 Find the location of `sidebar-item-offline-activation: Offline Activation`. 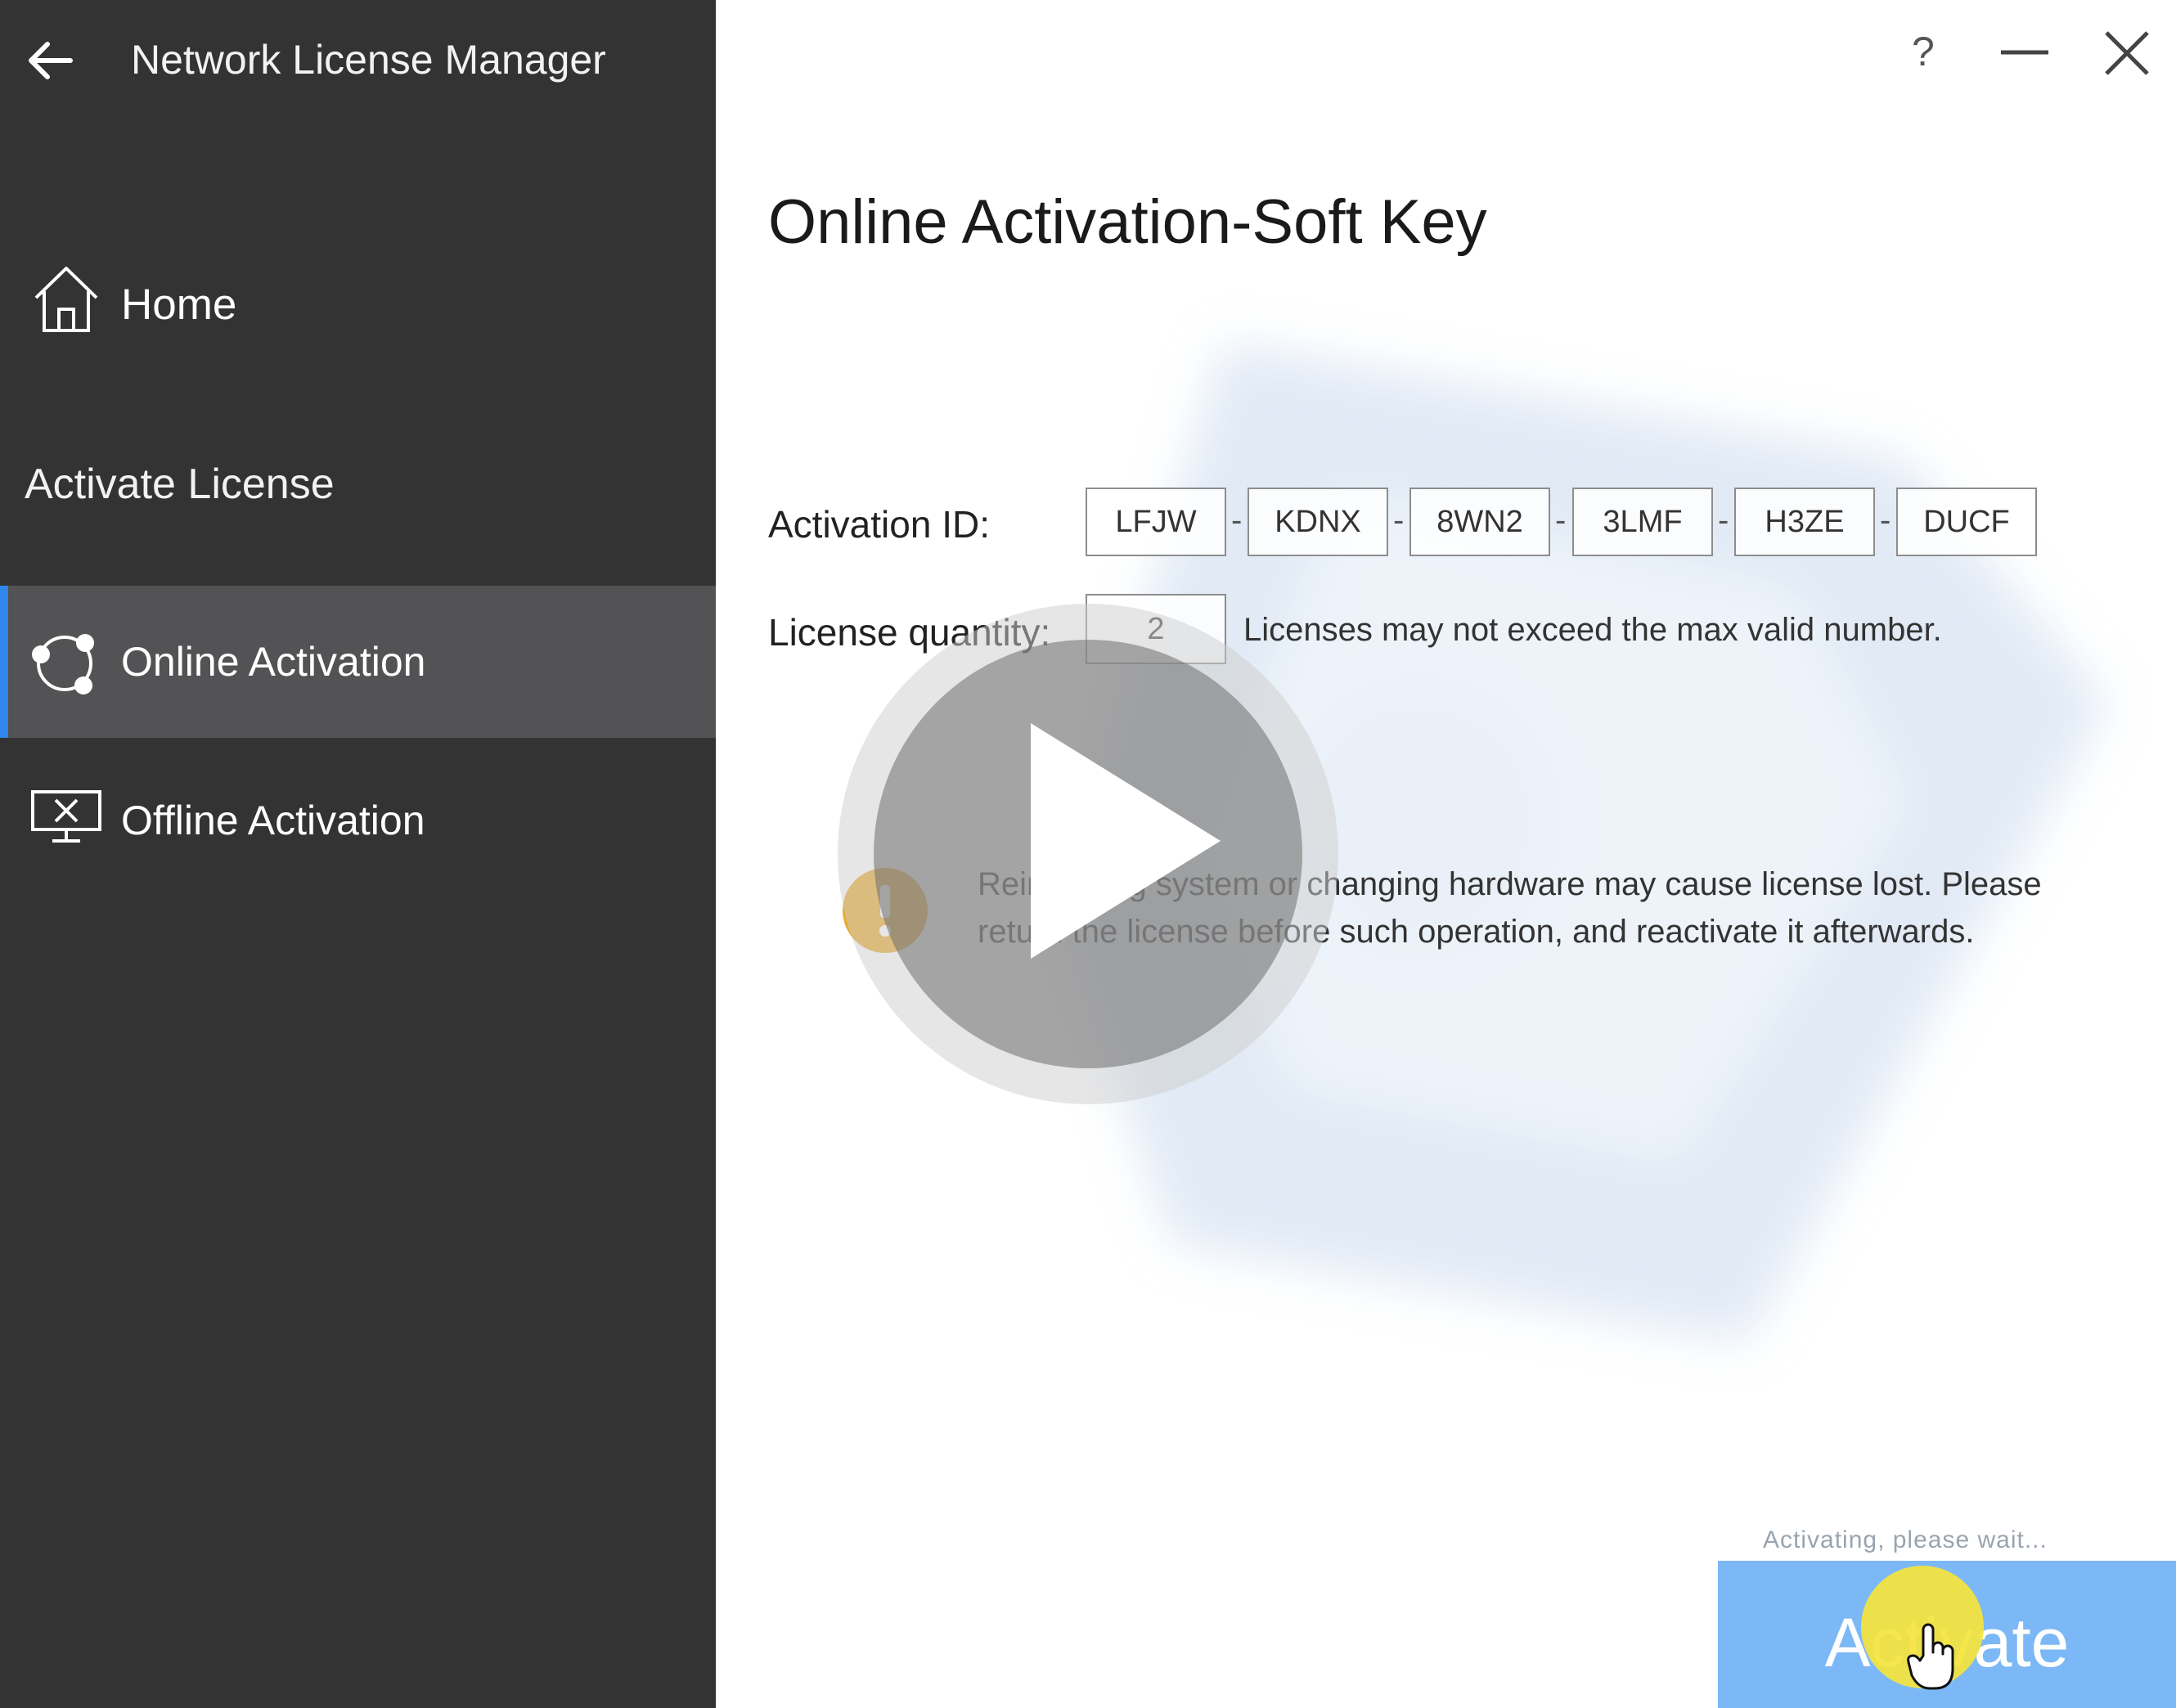

sidebar-item-offline-activation: Offline Activation is located at coordinates (358, 817).